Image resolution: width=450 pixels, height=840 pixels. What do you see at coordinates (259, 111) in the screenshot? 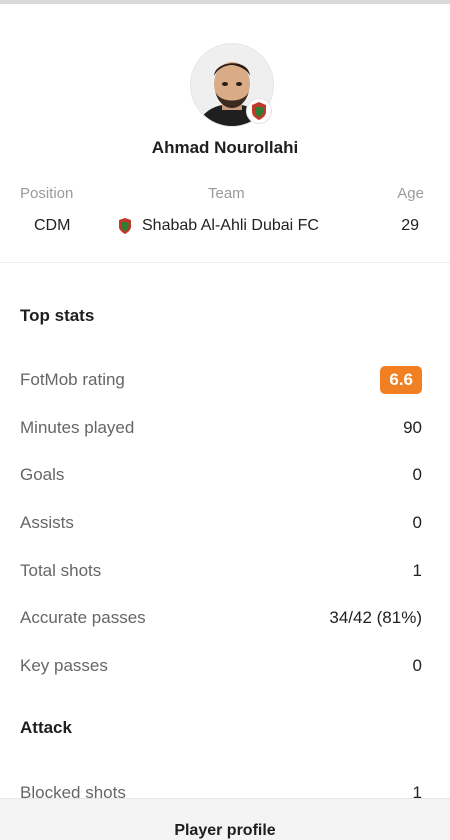
I see `team-crest-icon` at bounding box center [259, 111].